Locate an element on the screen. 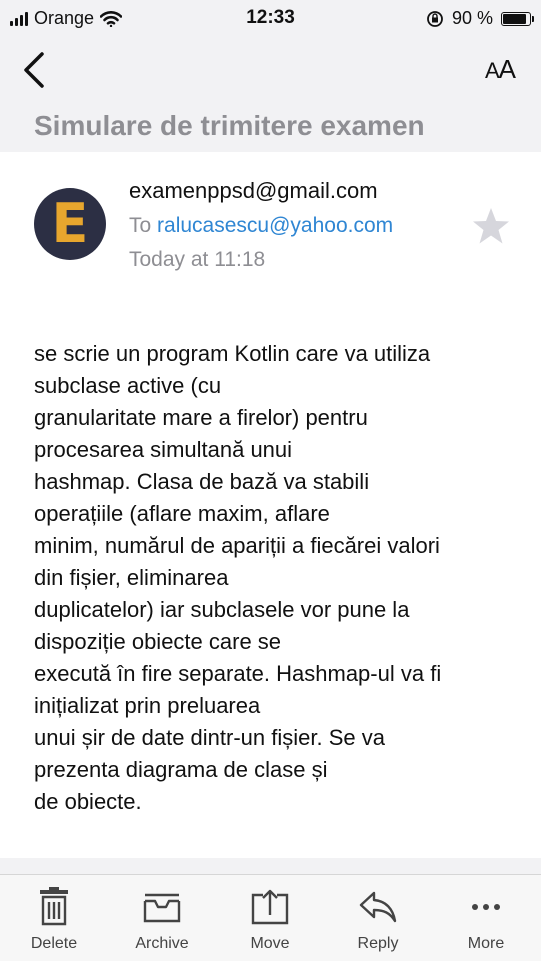 The image size is (541, 961). avatar: E is located at coordinates (70, 224).